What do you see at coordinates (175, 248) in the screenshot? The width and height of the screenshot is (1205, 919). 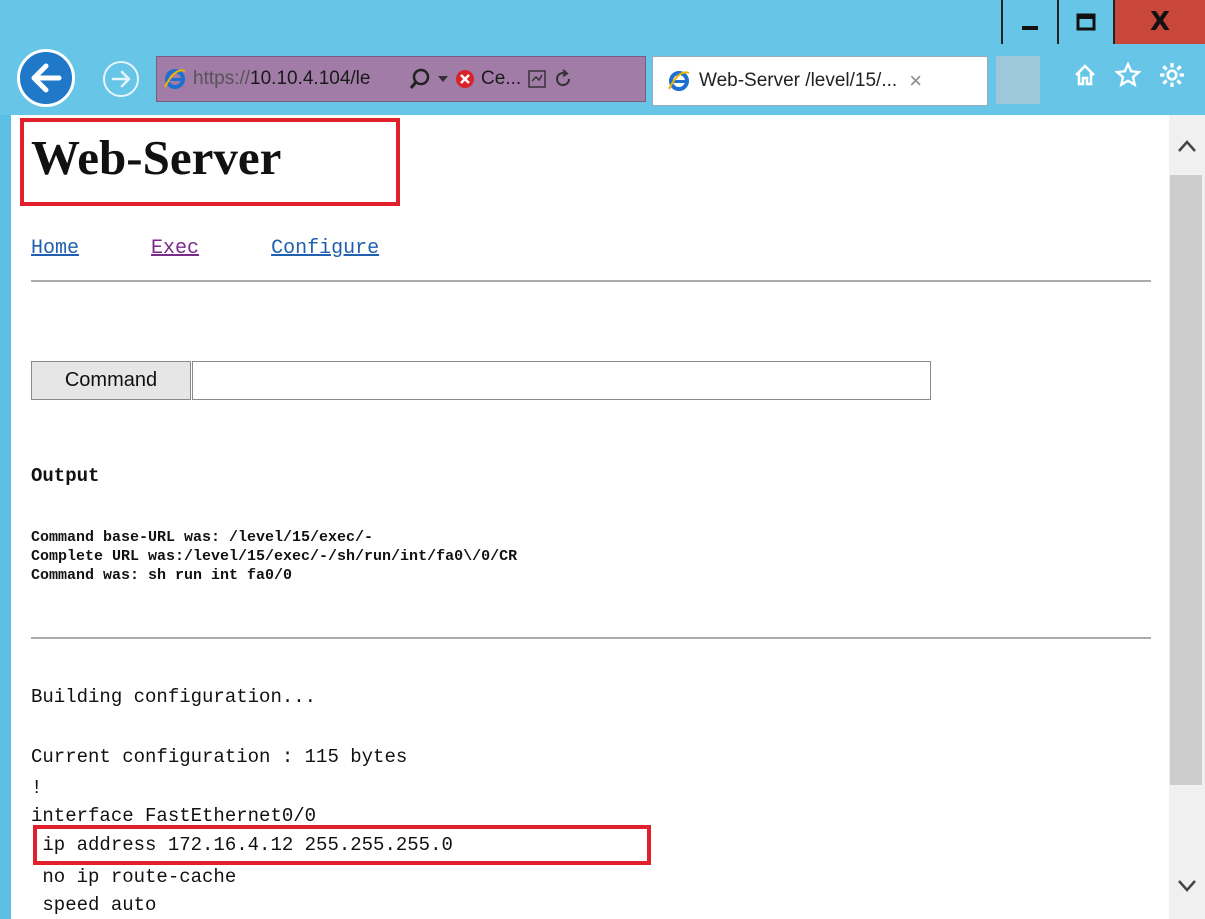 I see `nav-exec-link: Exec` at bounding box center [175, 248].